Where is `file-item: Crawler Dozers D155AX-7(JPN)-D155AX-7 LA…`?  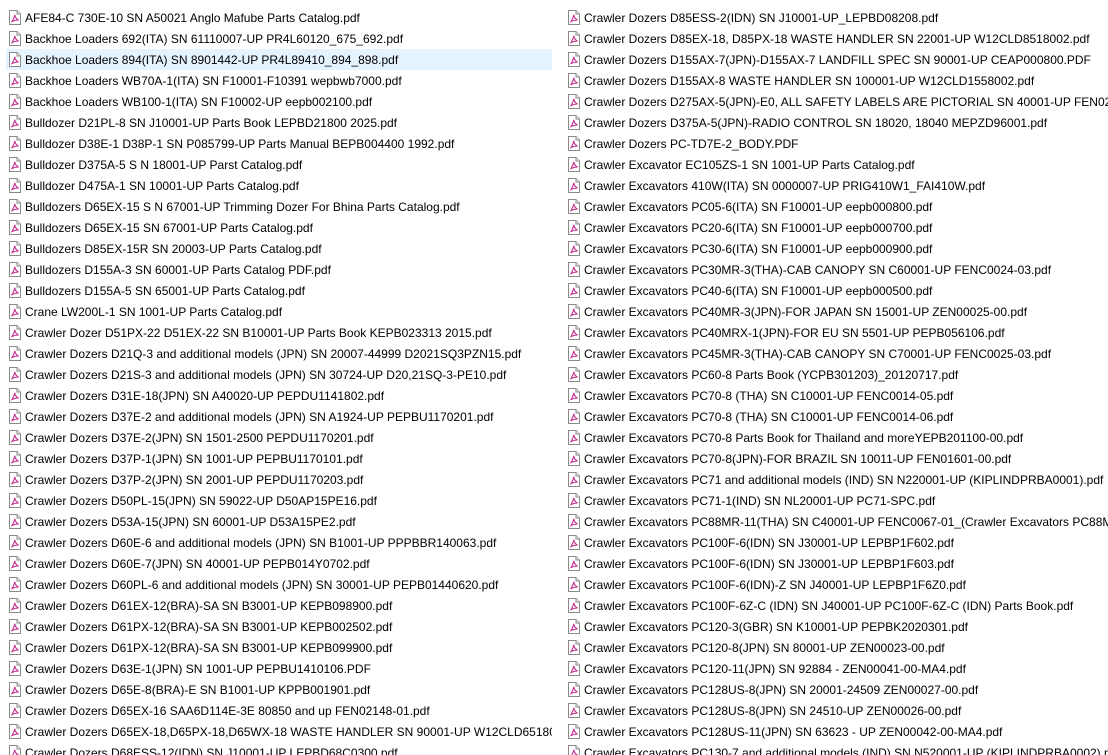 file-item: Crawler Dozers D155AX-7(JPN)-D155AX-7 LA… is located at coordinates (836, 59).